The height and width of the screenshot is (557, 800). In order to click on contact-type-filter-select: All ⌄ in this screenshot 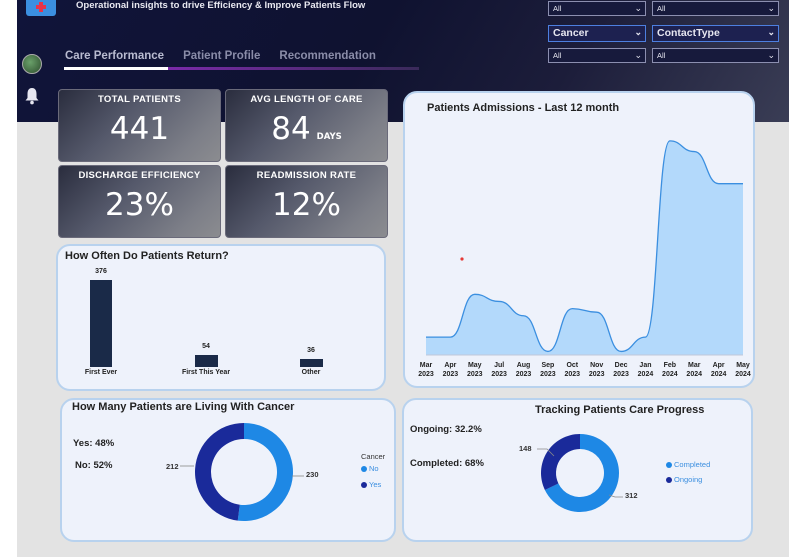, I will do `click(715, 55)`.